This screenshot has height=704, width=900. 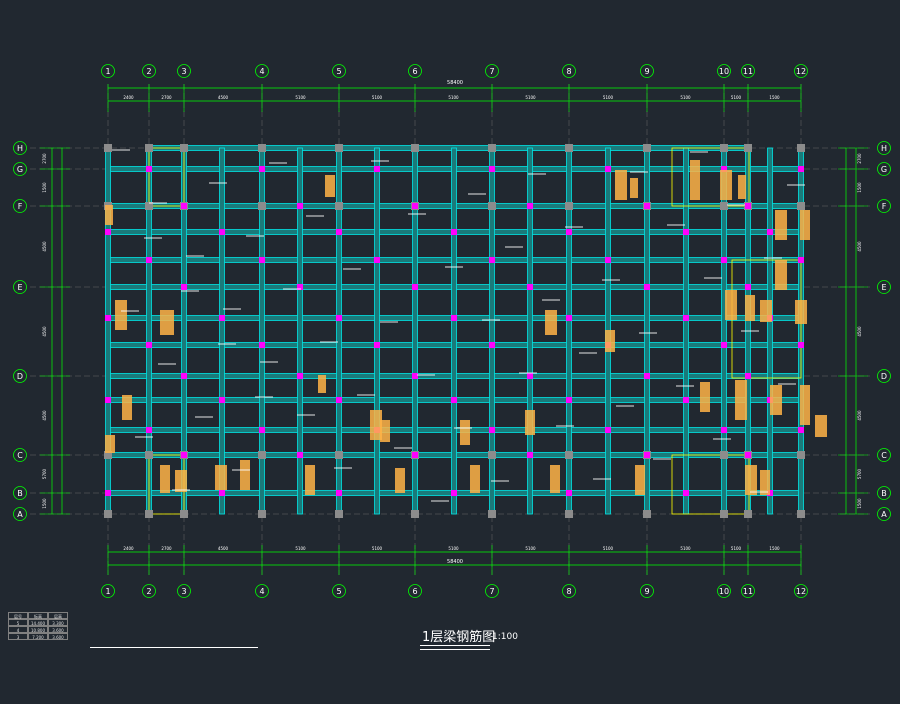 I want to click on svg-text: E, so click(x=19, y=287).